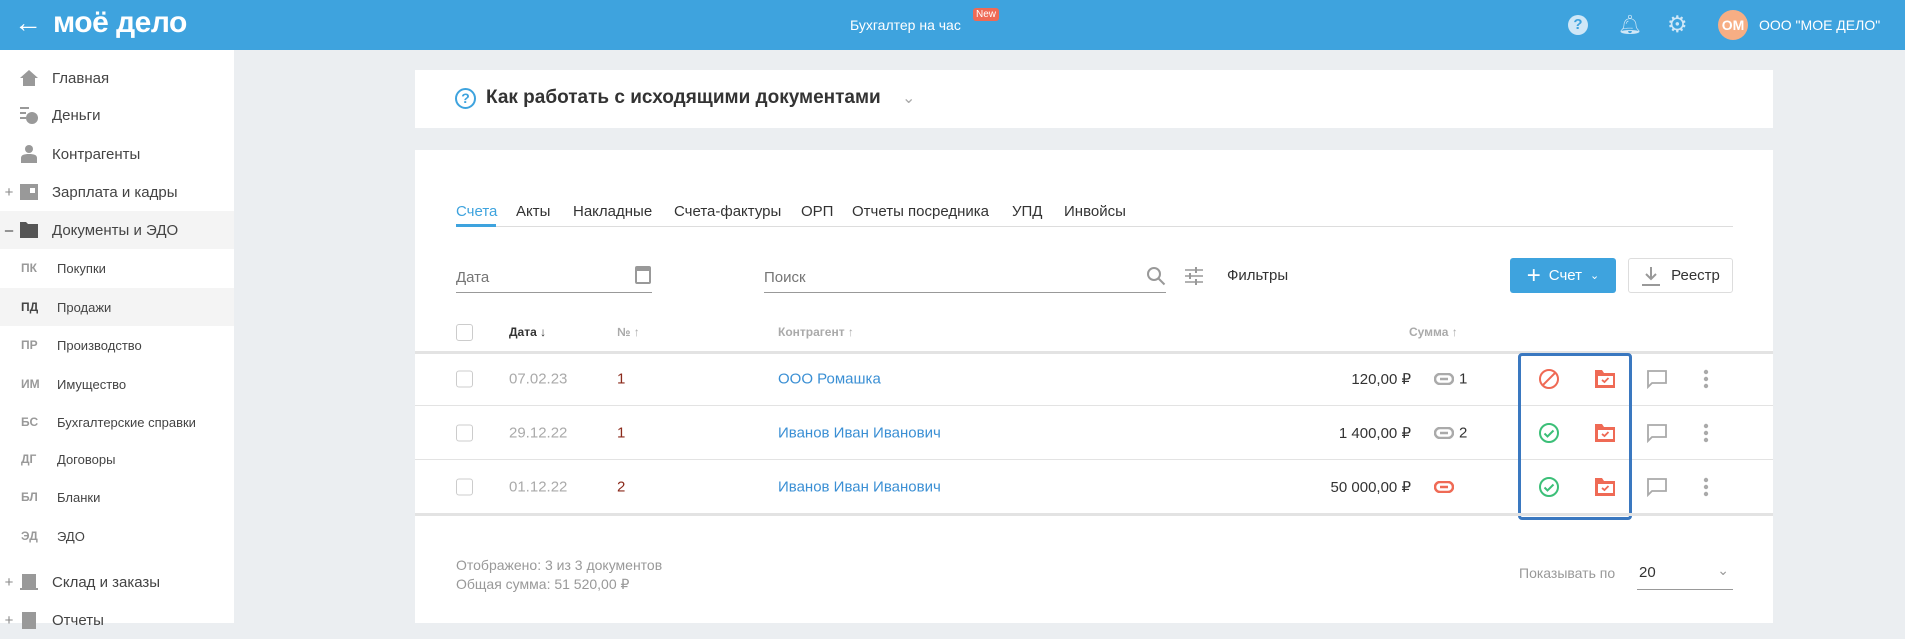 The image size is (1905, 639). Describe the element at coordinates (29, 459) in the screenshot. I see `subitem-abbr: ДГ` at that location.